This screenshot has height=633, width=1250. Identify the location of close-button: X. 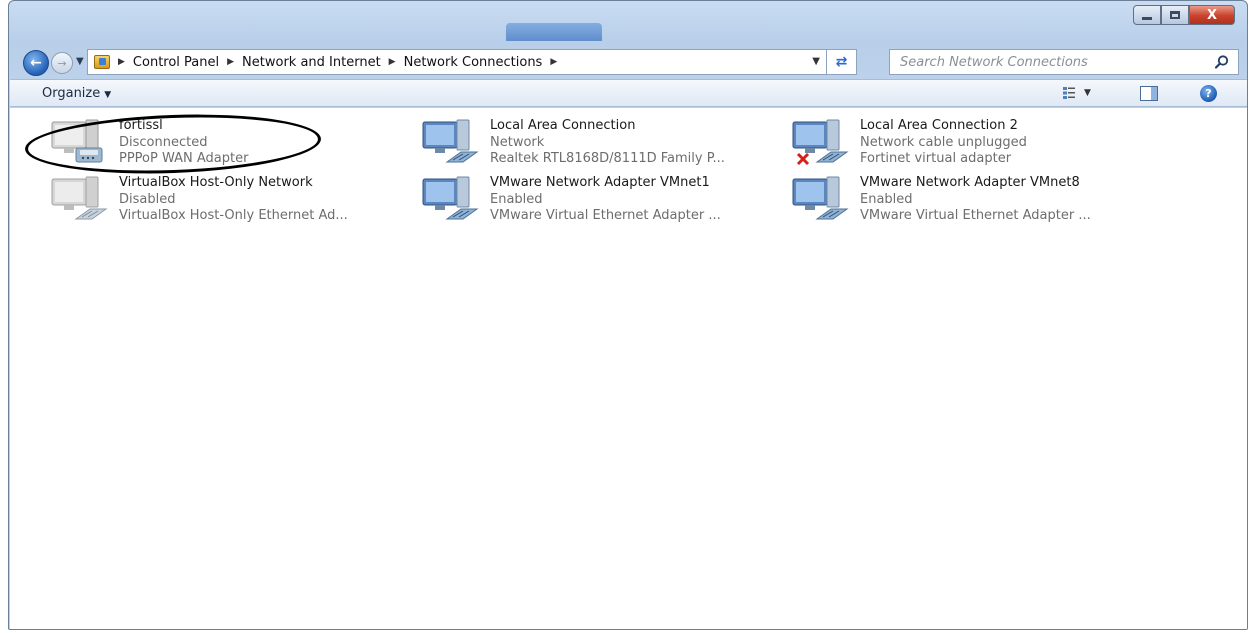
(1212, 15).